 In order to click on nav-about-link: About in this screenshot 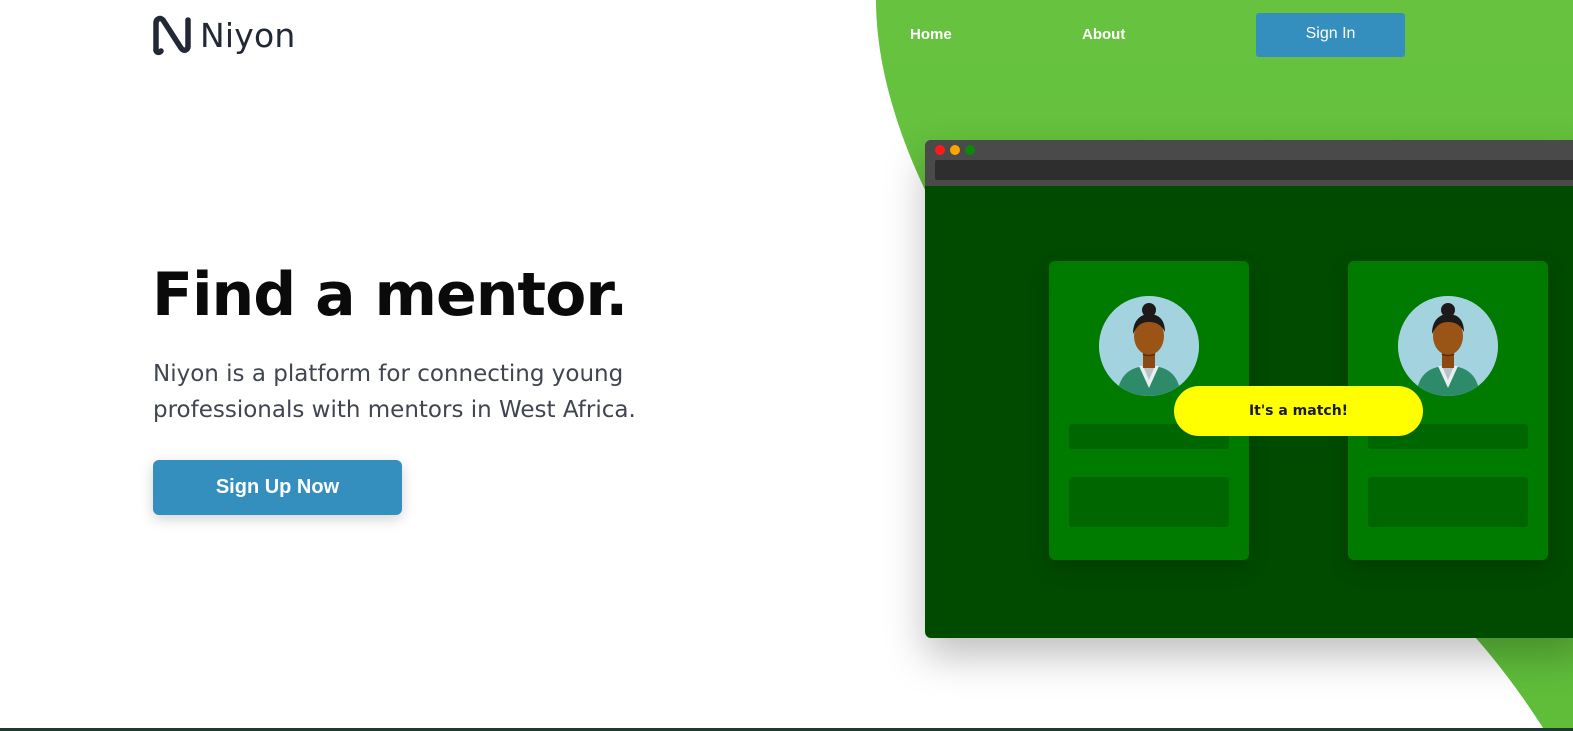, I will do `click(1103, 34)`.